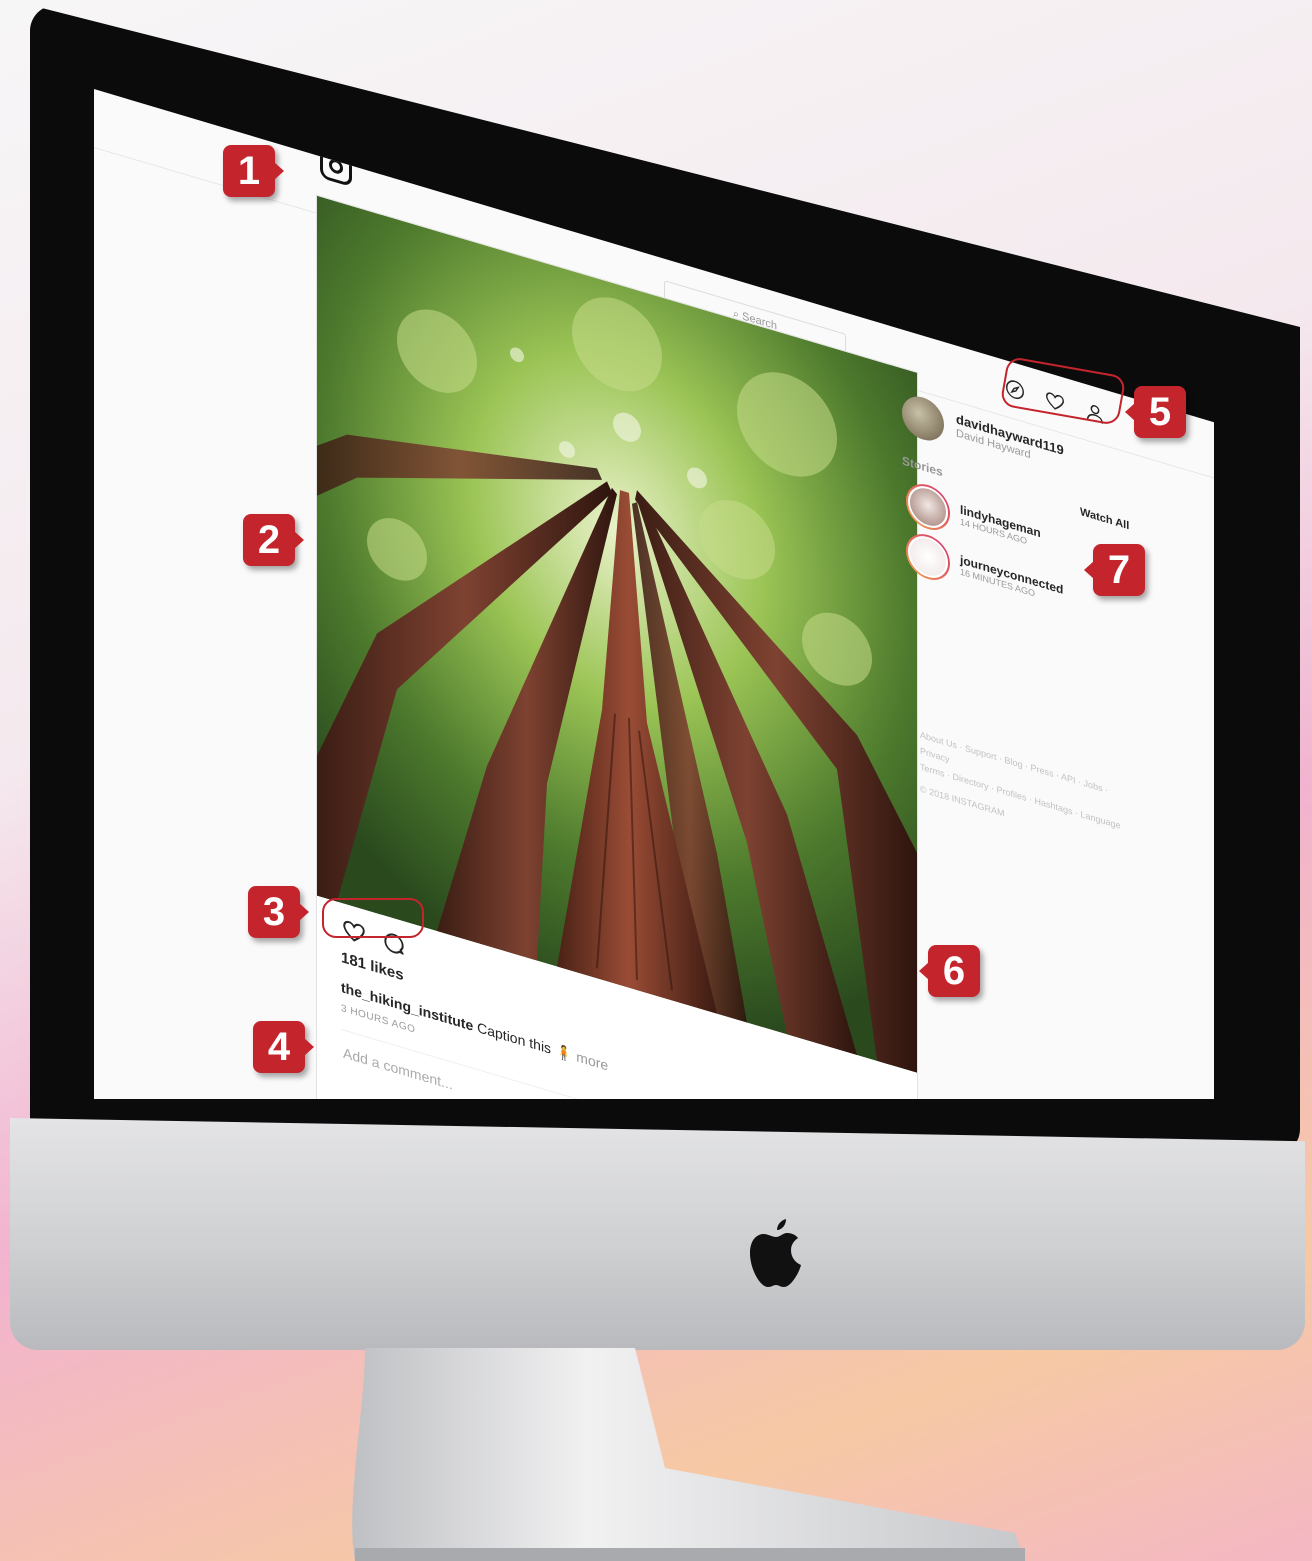 The width and height of the screenshot is (1312, 1561). I want to click on imac-chin, so click(657, 1234).